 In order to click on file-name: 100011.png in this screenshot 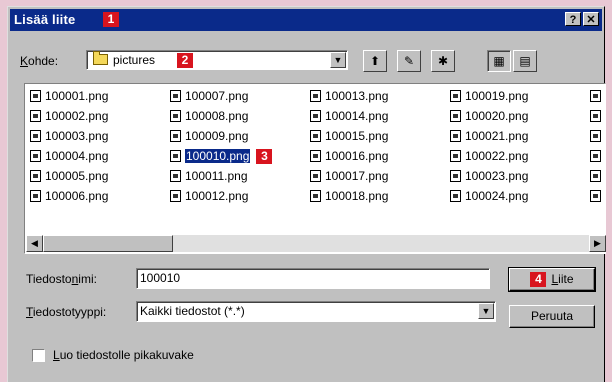, I will do `click(216, 176)`.